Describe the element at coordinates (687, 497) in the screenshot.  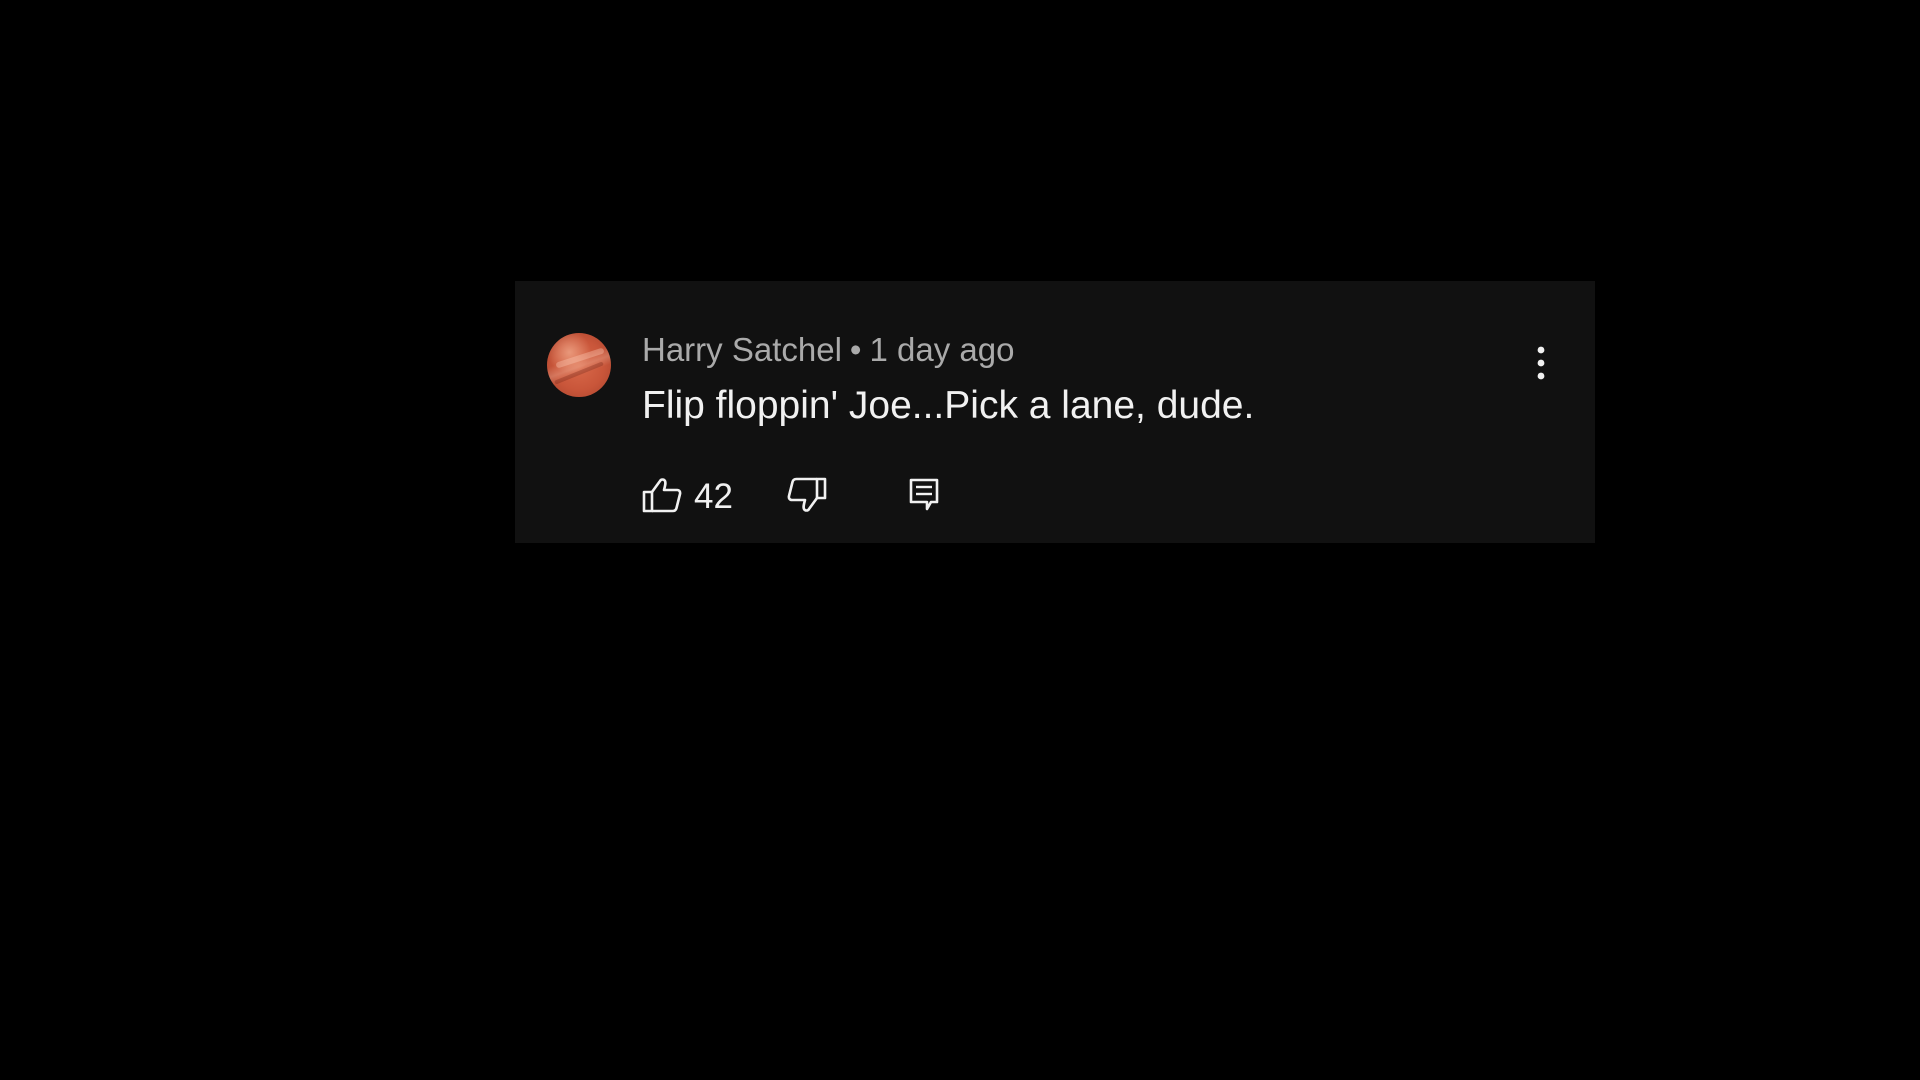
I see `like-button: 42` at that location.